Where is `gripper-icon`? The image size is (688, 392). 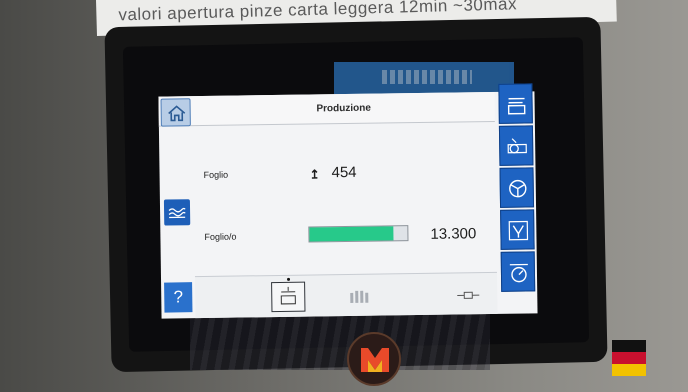
gripper-icon is located at coordinates (518, 230).